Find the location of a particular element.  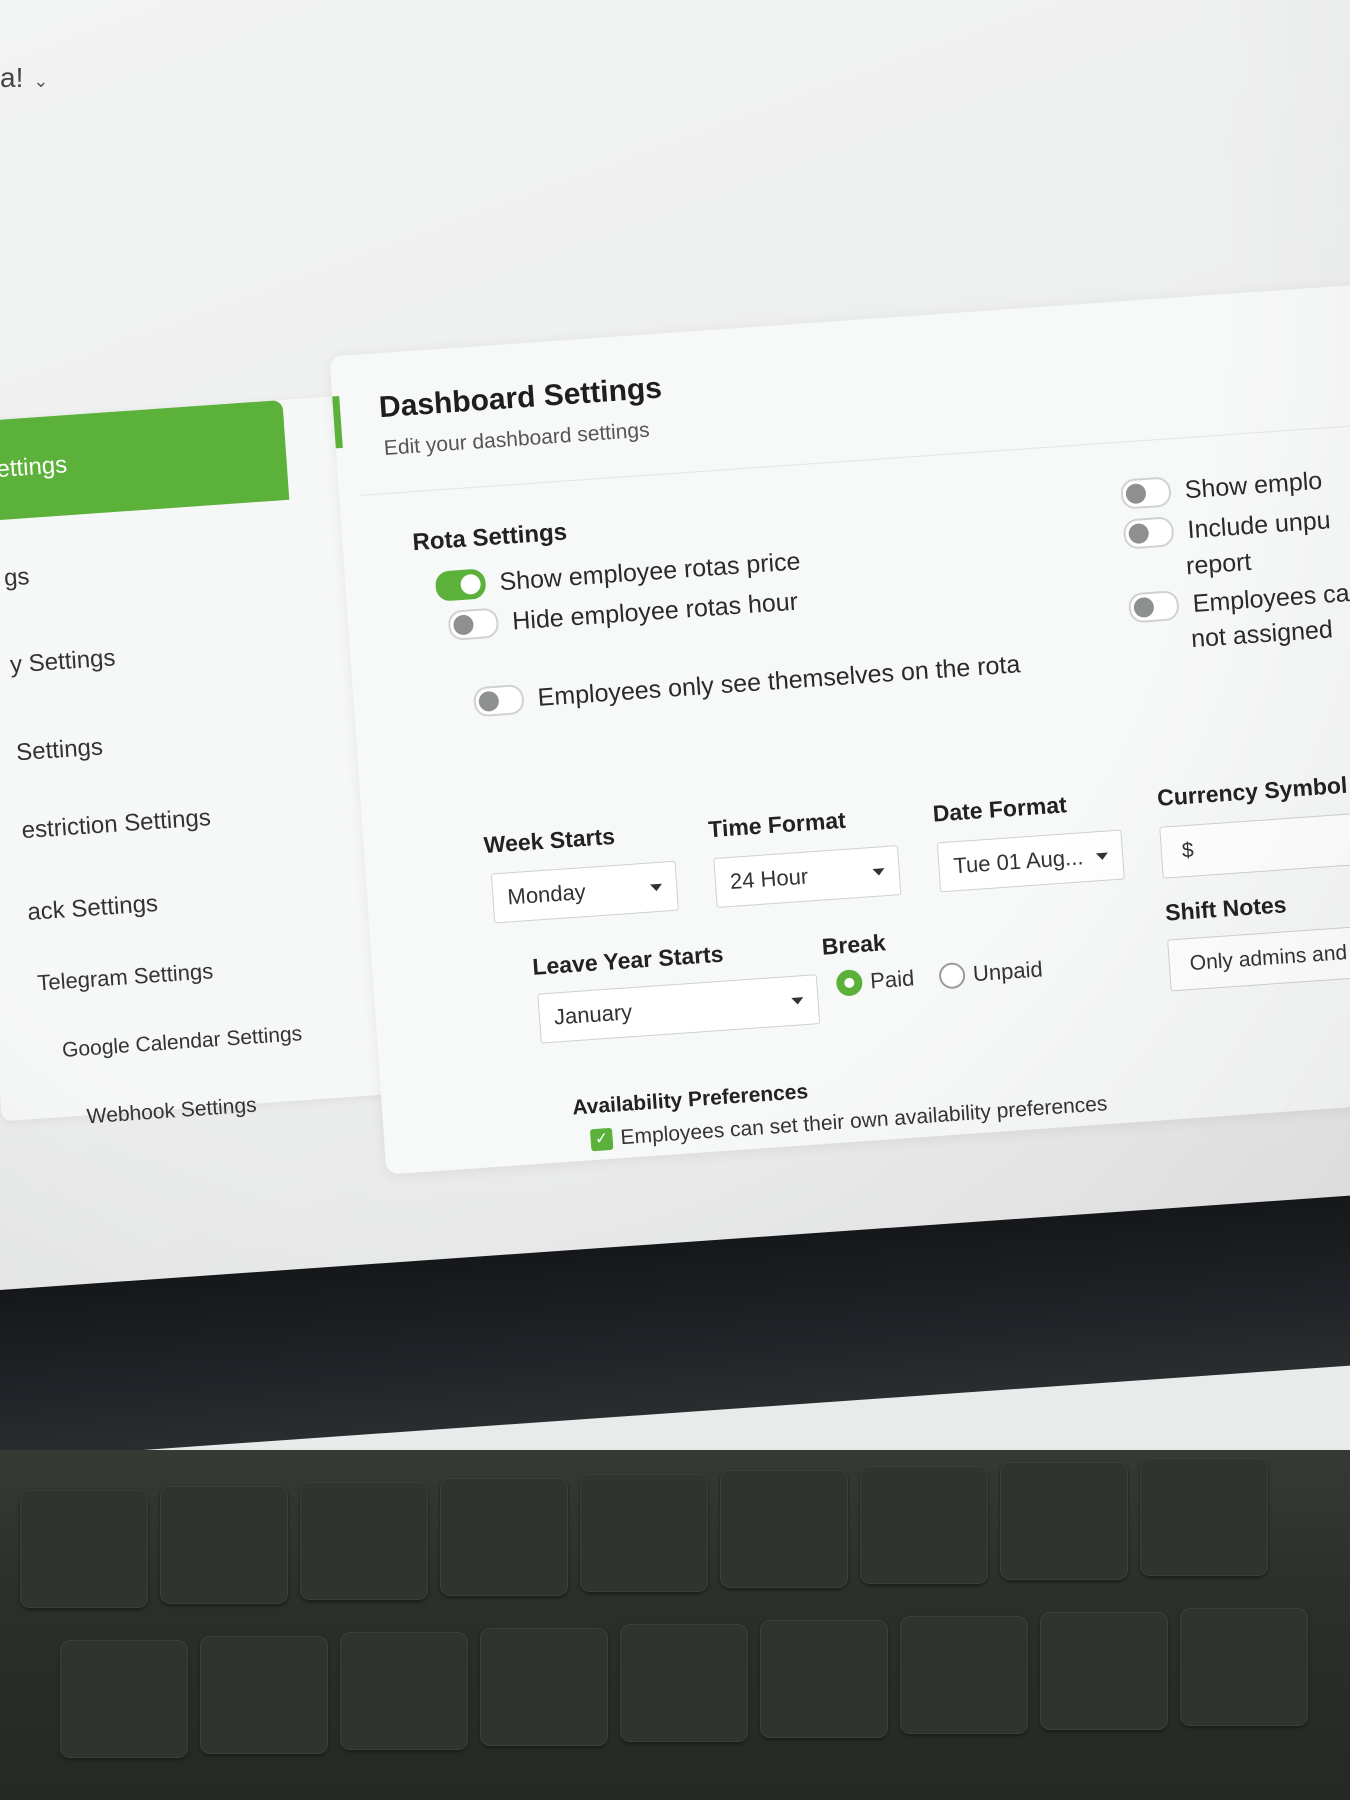

break-option-paid: Paid is located at coordinates (875, 981).